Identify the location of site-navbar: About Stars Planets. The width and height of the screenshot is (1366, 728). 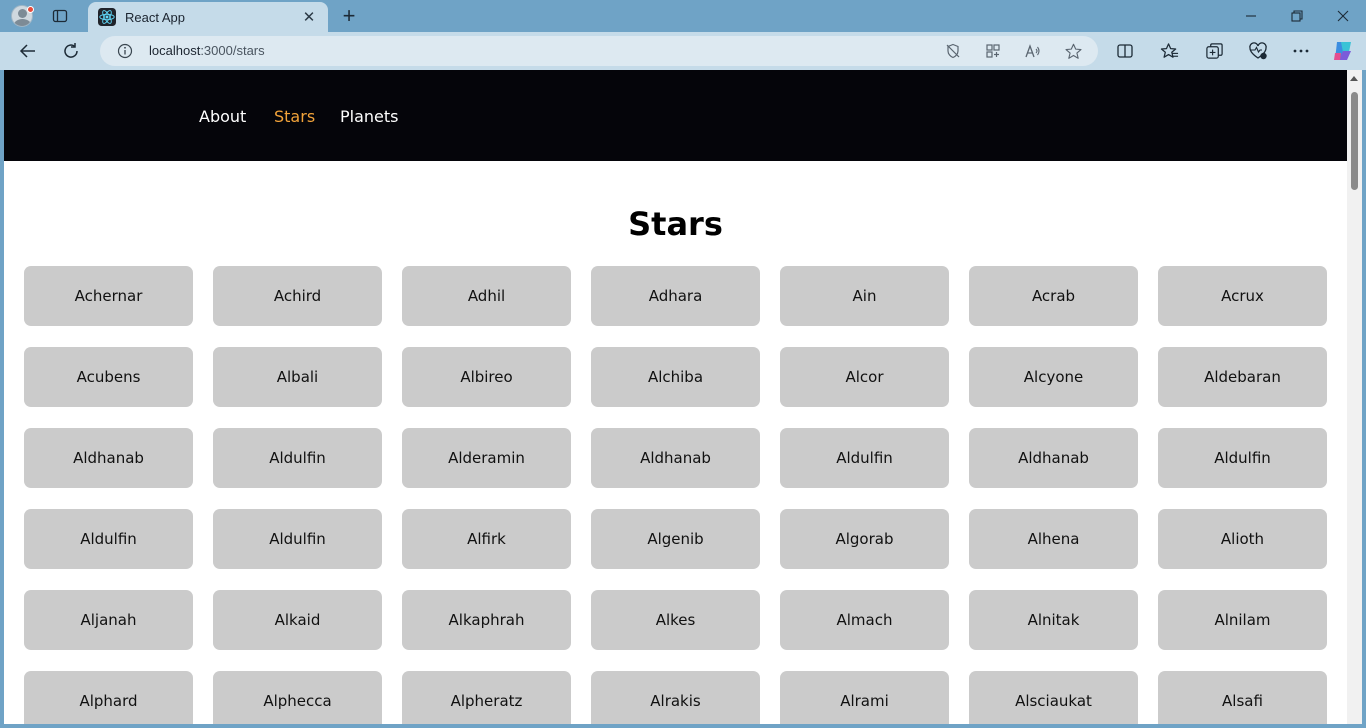
(675, 115).